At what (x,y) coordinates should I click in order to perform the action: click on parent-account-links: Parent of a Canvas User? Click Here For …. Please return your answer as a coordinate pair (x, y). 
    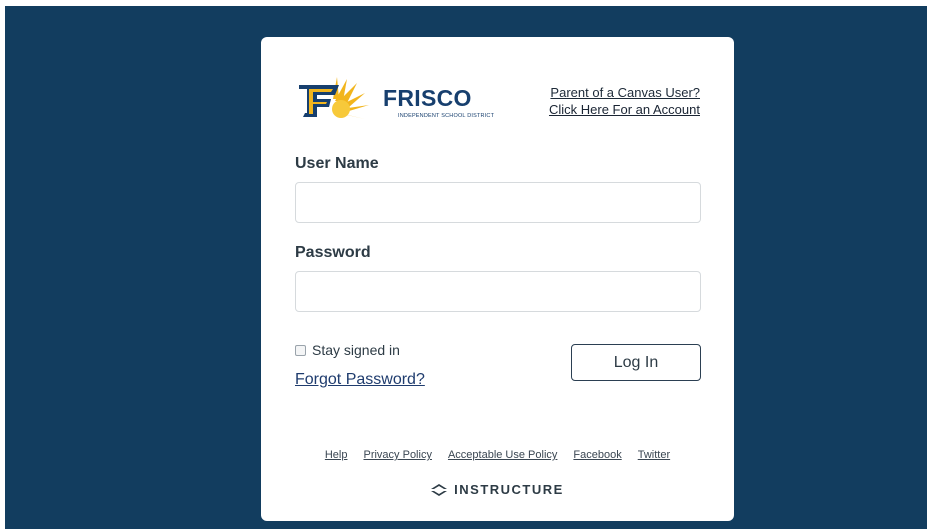
    Looking at the image, I should click on (624, 101).